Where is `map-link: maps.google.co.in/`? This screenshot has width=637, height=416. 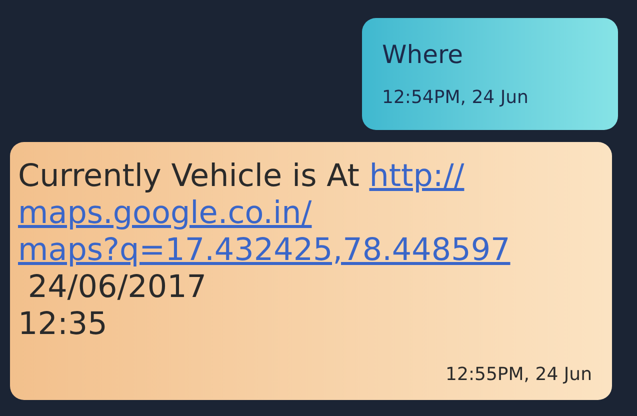 map-link: maps.google.co.in/ is located at coordinates (165, 213).